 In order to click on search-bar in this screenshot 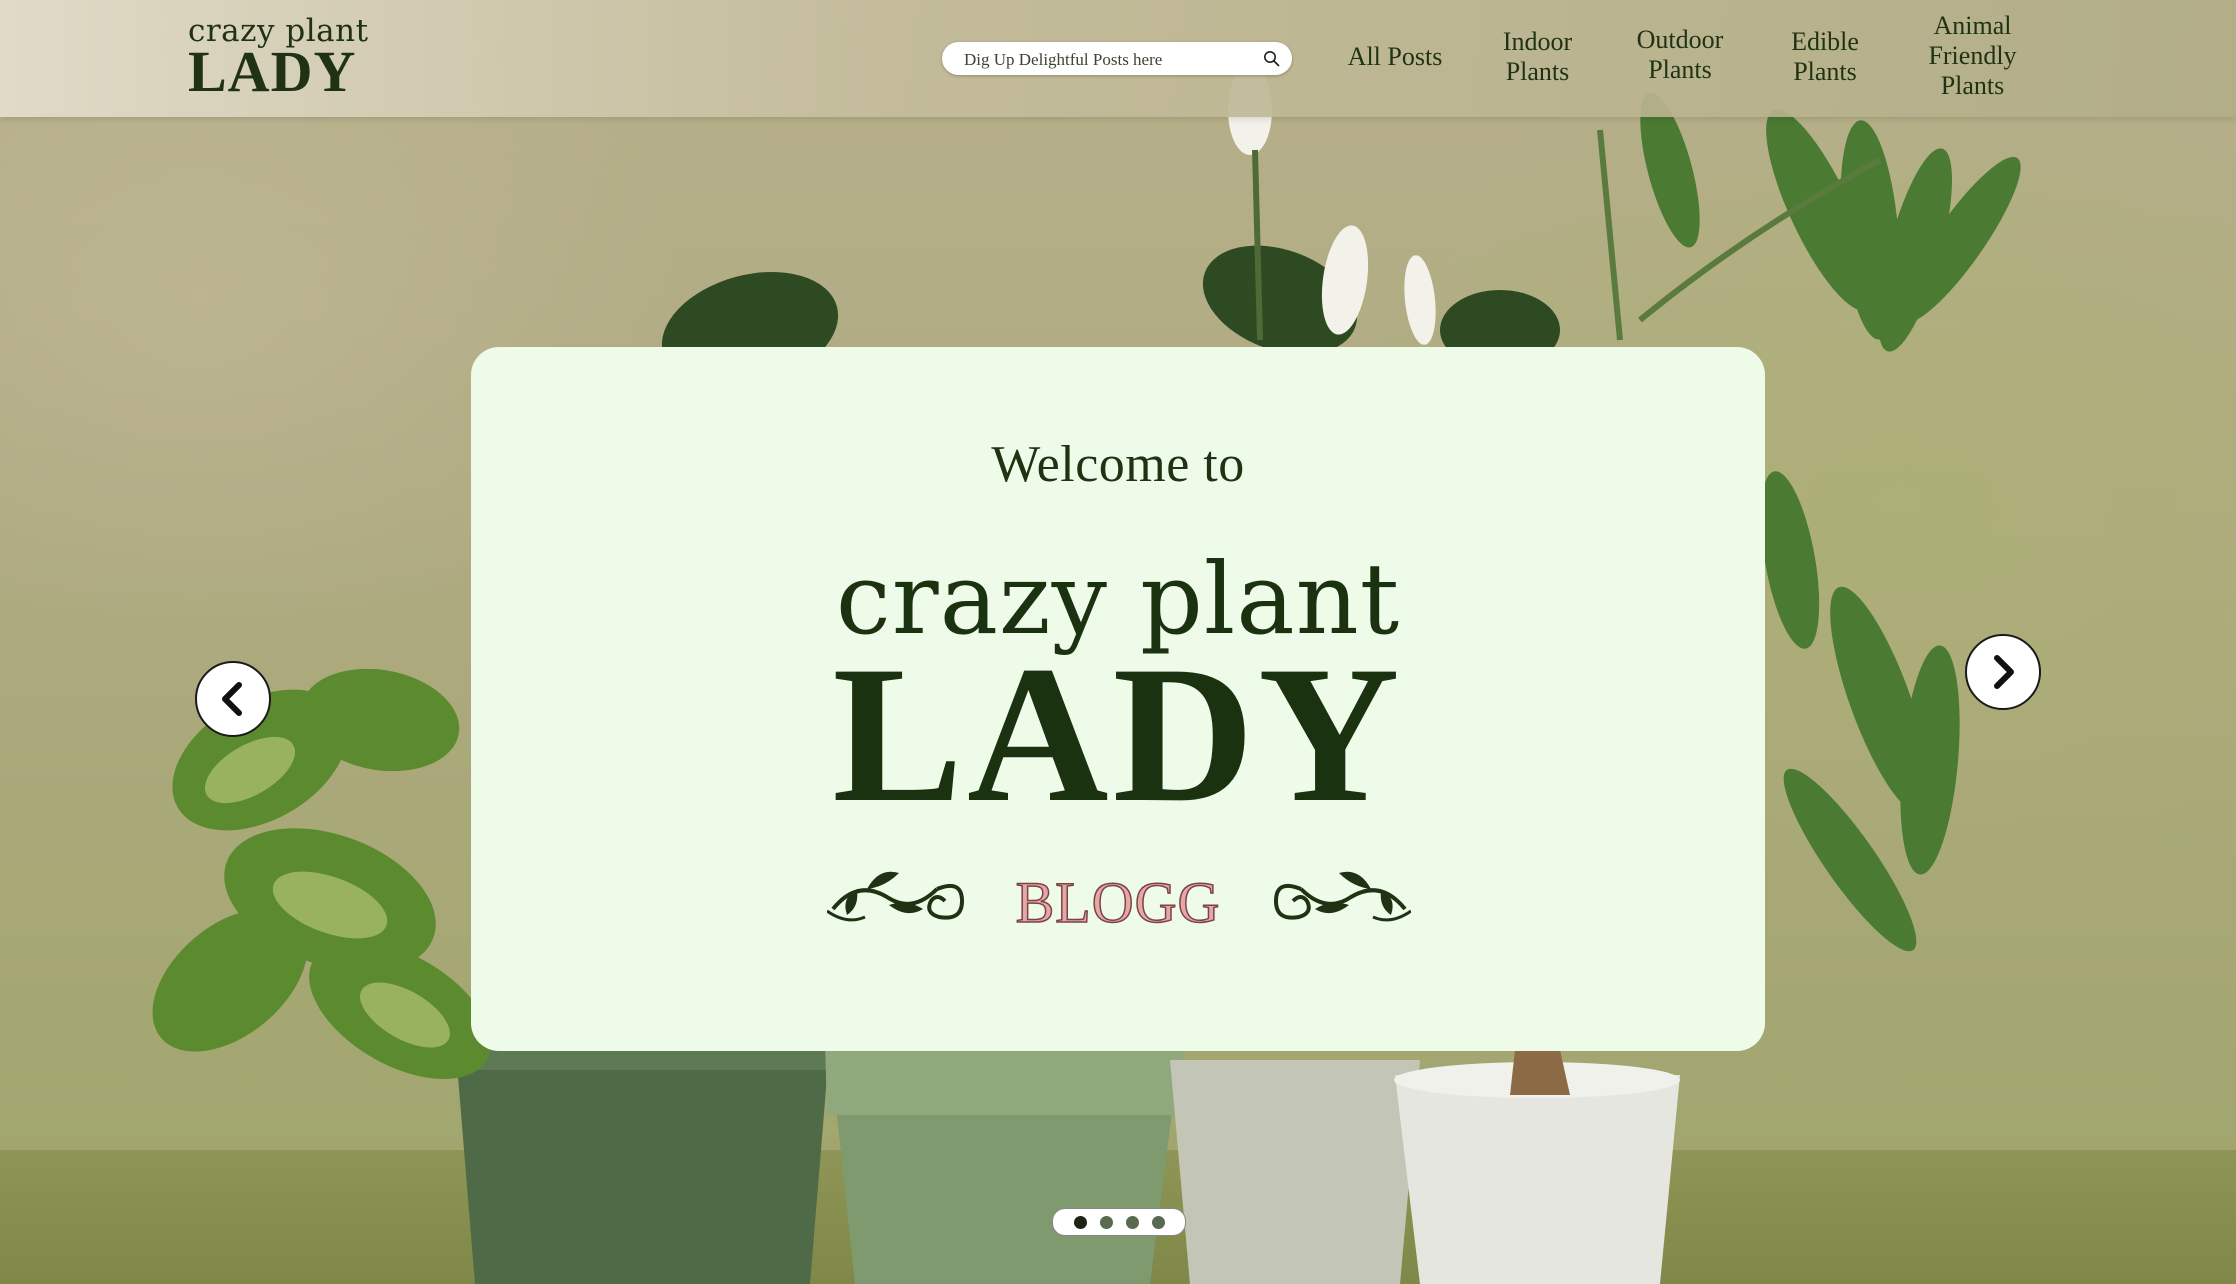, I will do `click(1117, 58)`.